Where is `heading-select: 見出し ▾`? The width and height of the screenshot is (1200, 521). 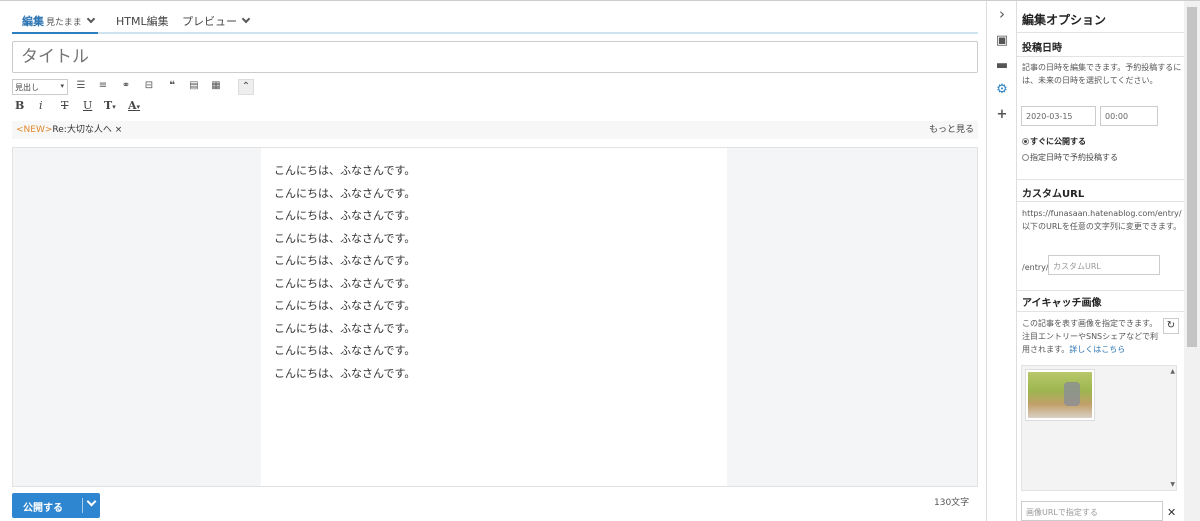 heading-select: 見出し ▾ is located at coordinates (40, 87).